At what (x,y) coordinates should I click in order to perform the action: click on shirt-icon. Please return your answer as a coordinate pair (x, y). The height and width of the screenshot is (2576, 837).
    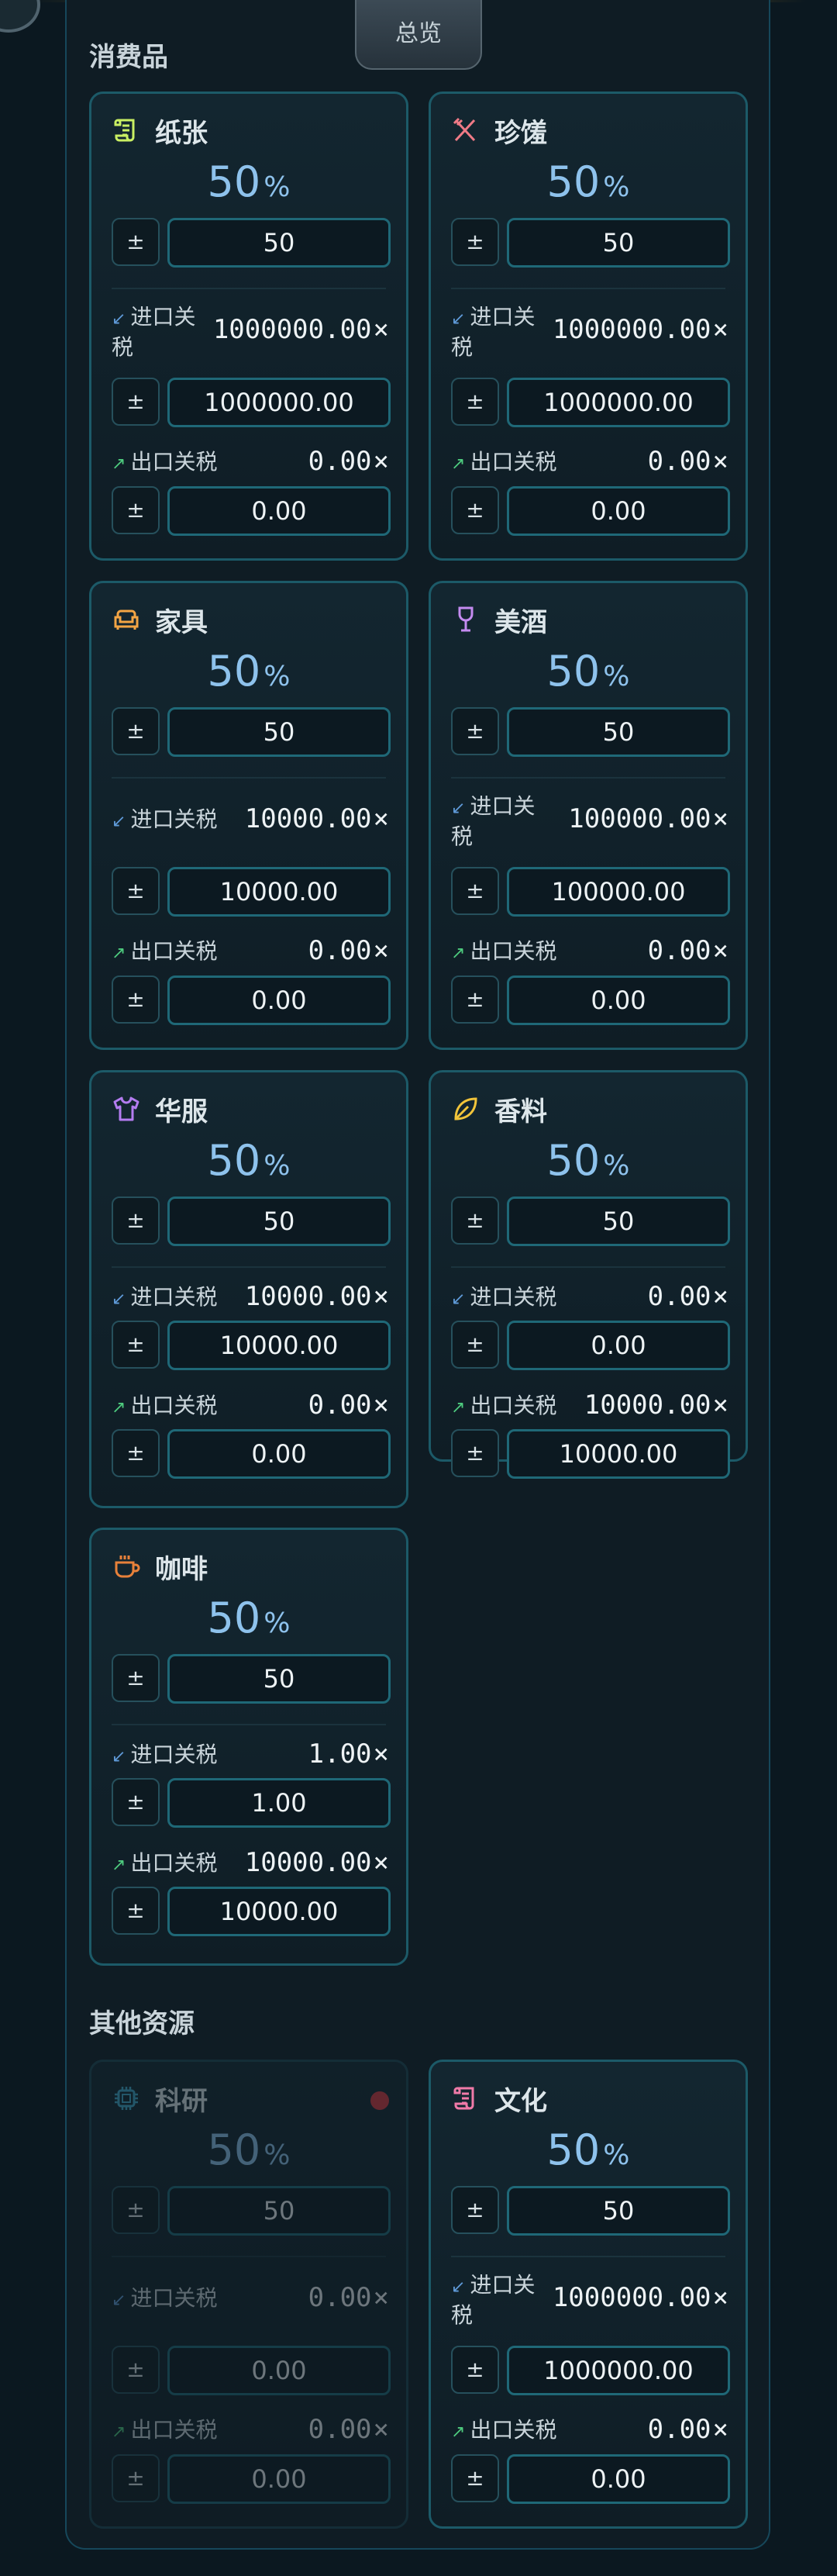
    Looking at the image, I should click on (126, 1108).